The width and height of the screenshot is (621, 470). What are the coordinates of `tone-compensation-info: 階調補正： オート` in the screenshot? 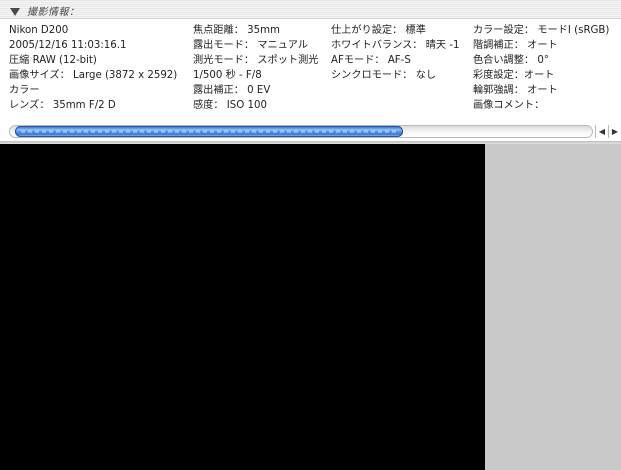 It's located at (515, 45).